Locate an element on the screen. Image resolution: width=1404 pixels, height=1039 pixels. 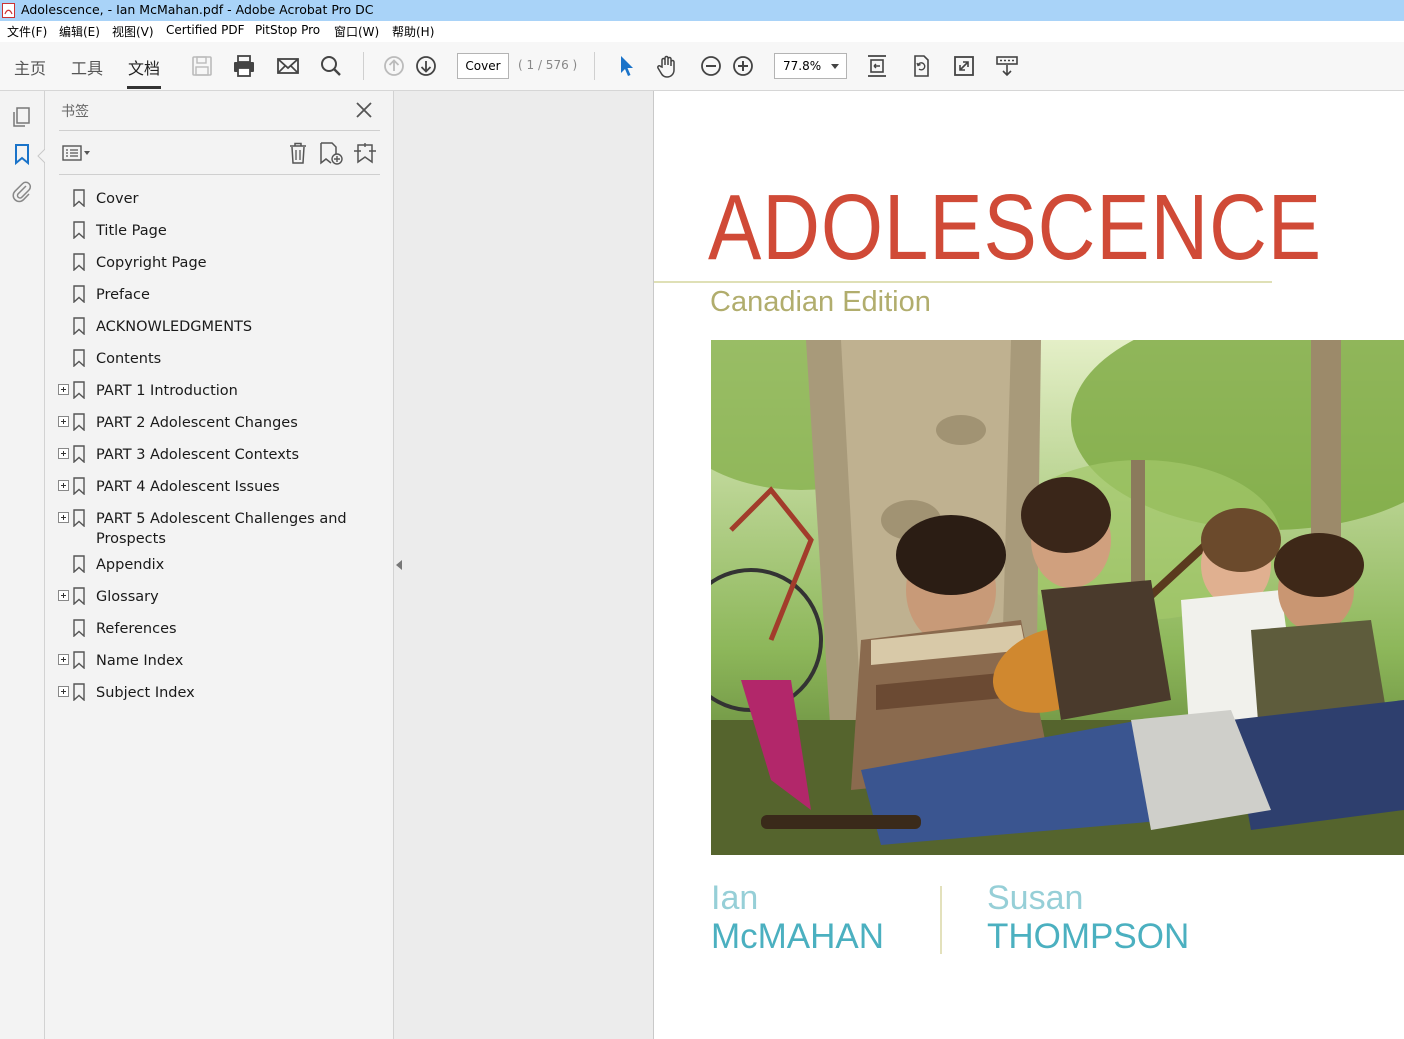
menu-view: 视图(V) is located at coordinates (133, 31).